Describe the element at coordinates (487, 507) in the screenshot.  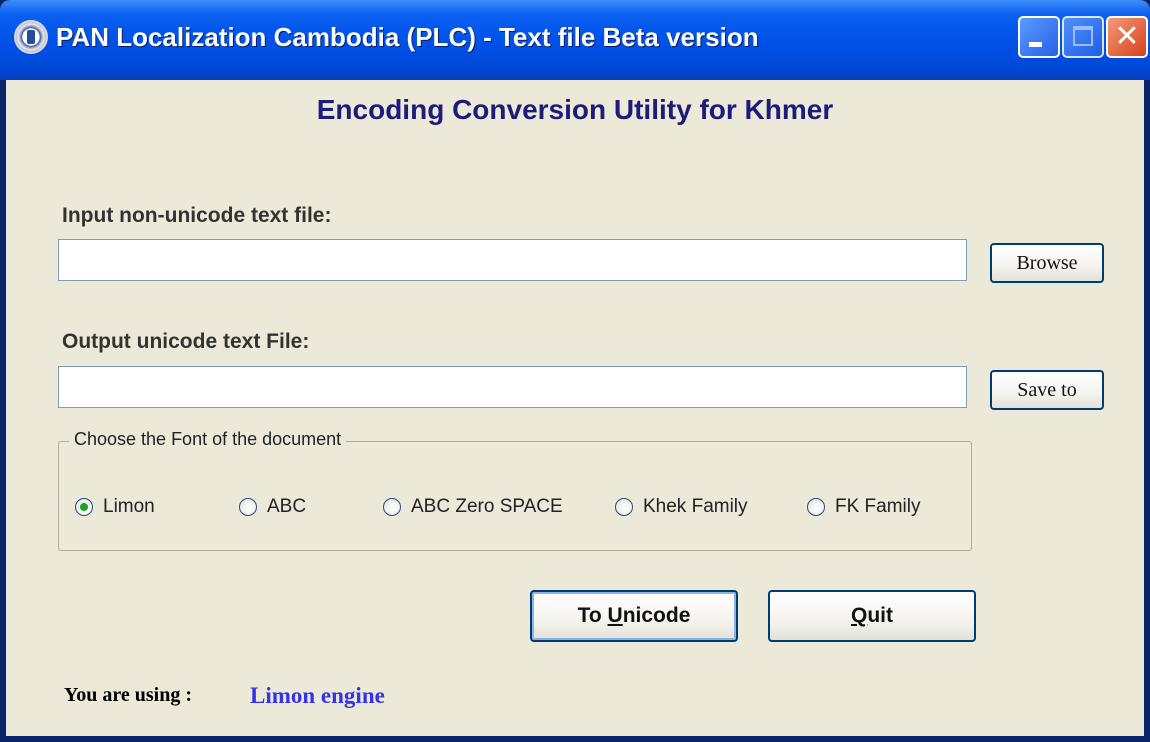
I see `radio-abc-zero-space-label: ABC Zero SPACE` at that location.